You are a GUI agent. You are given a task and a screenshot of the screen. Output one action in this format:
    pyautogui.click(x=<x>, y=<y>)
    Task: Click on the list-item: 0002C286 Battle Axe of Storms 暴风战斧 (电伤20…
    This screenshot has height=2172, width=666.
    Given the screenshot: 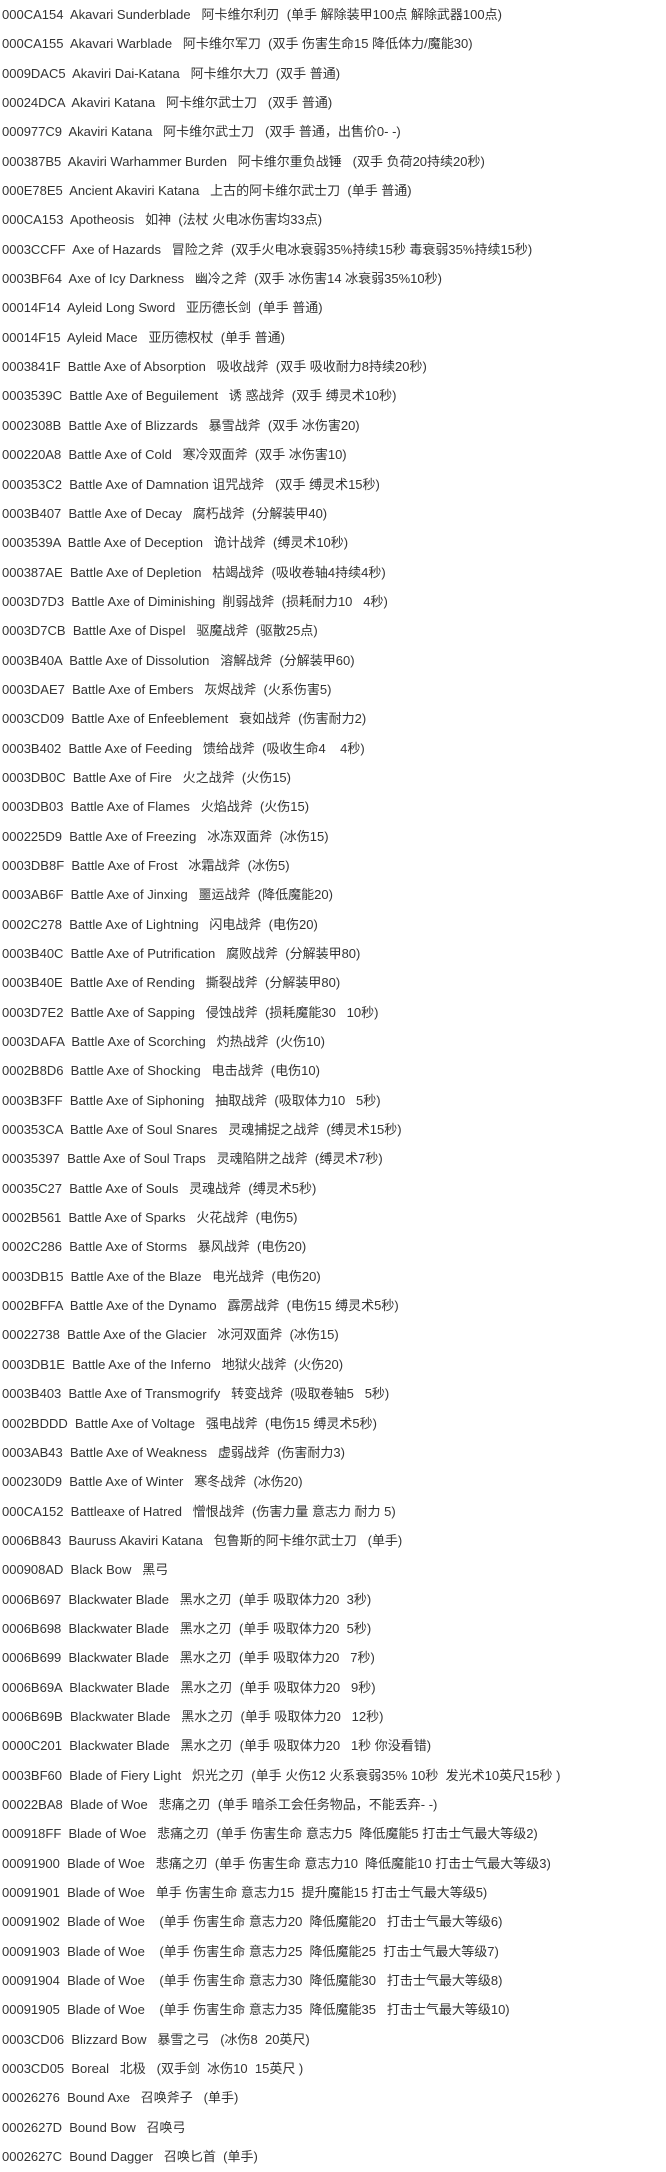 What is the action you would take?
    pyautogui.click(x=154, y=1247)
    